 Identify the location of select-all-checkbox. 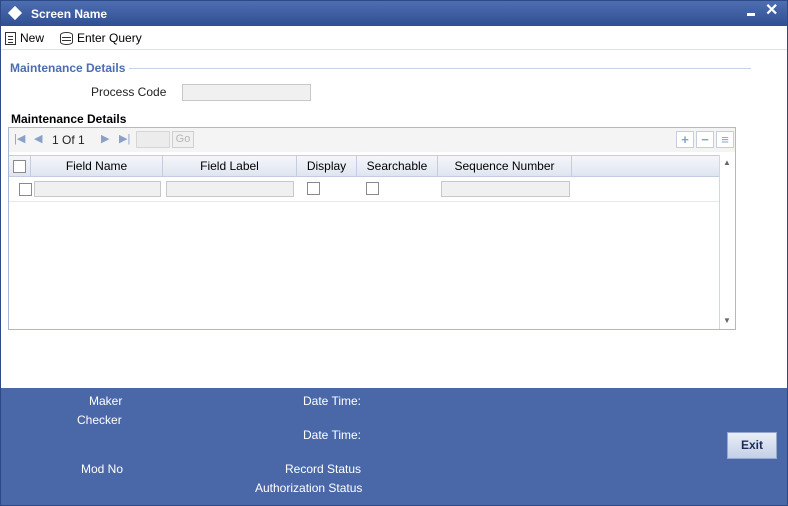
(19, 166).